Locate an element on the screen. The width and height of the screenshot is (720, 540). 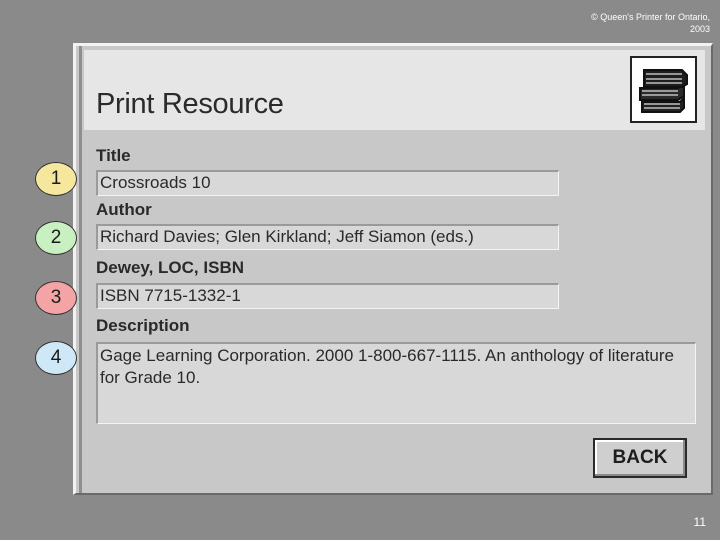
books-icon is located at coordinates (663, 89).